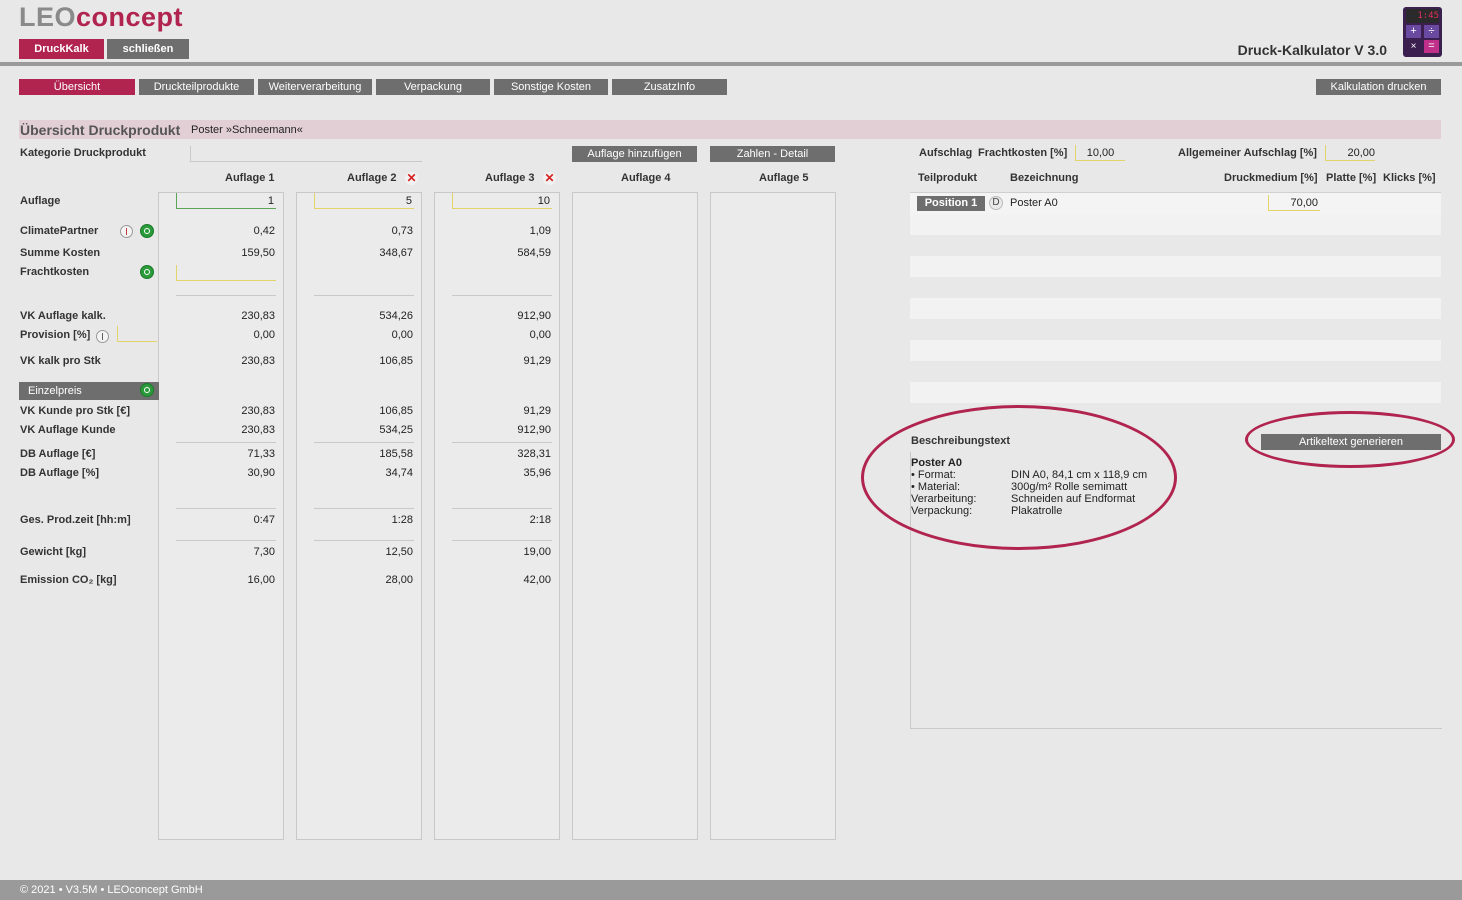 The height and width of the screenshot is (900, 1462). I want to click on db-pct-value-1: 30,90, so click(261, 473).